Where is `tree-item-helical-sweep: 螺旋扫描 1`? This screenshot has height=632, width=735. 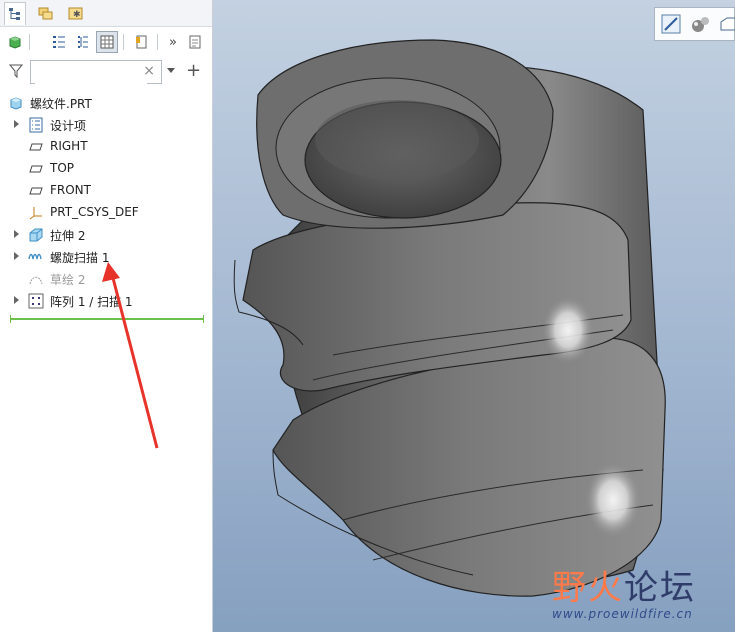
tree-item-helical-sweep: 螺旋扫描 1 is located at coordinates (106, 257).